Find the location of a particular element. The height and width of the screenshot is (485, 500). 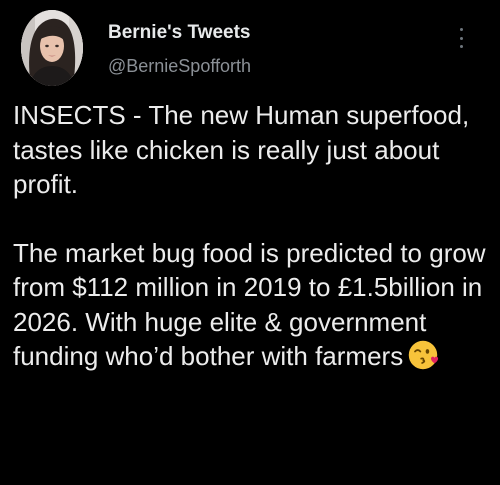

avatar is located at coordinates (52, 48).